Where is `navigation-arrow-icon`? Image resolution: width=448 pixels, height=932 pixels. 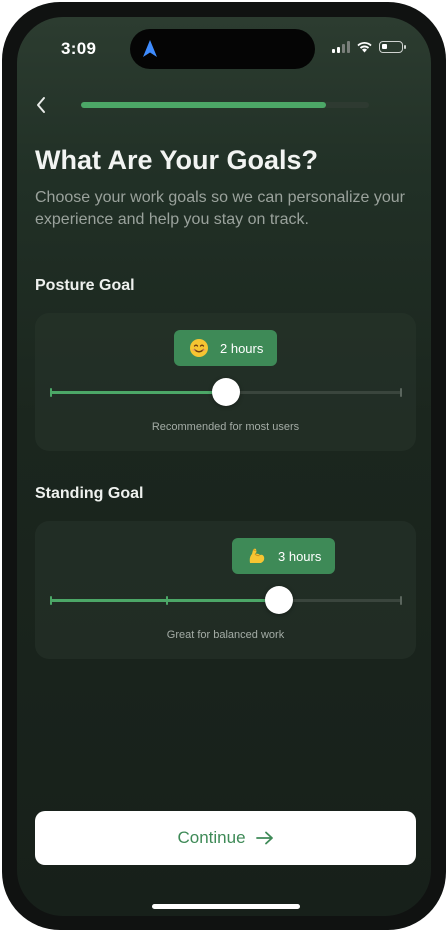 navigation-arrow-icon is located at coordinates (150, 48).